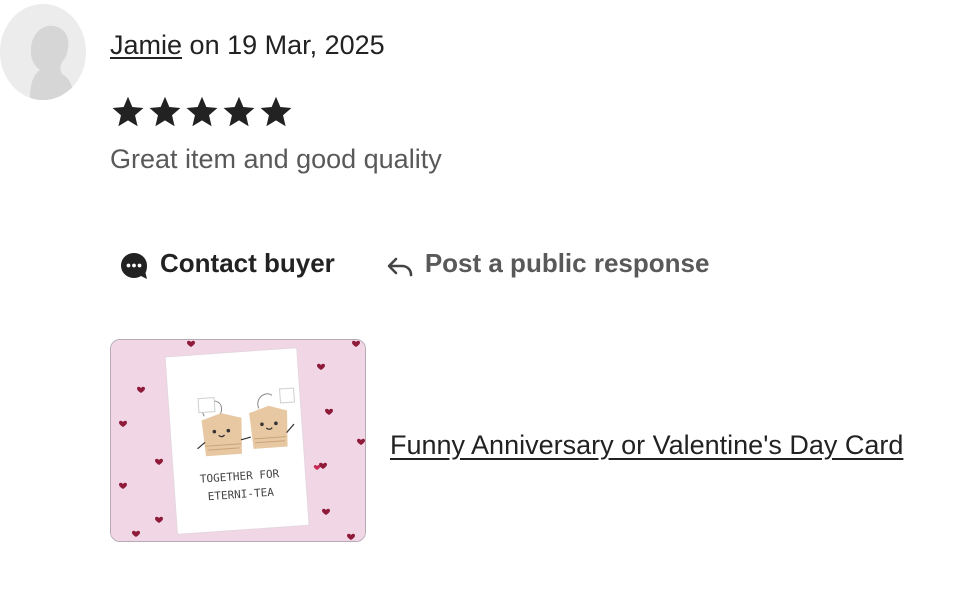 This screenshot has width=974, height=600. I want to click on star-rating, so click(202, 112).